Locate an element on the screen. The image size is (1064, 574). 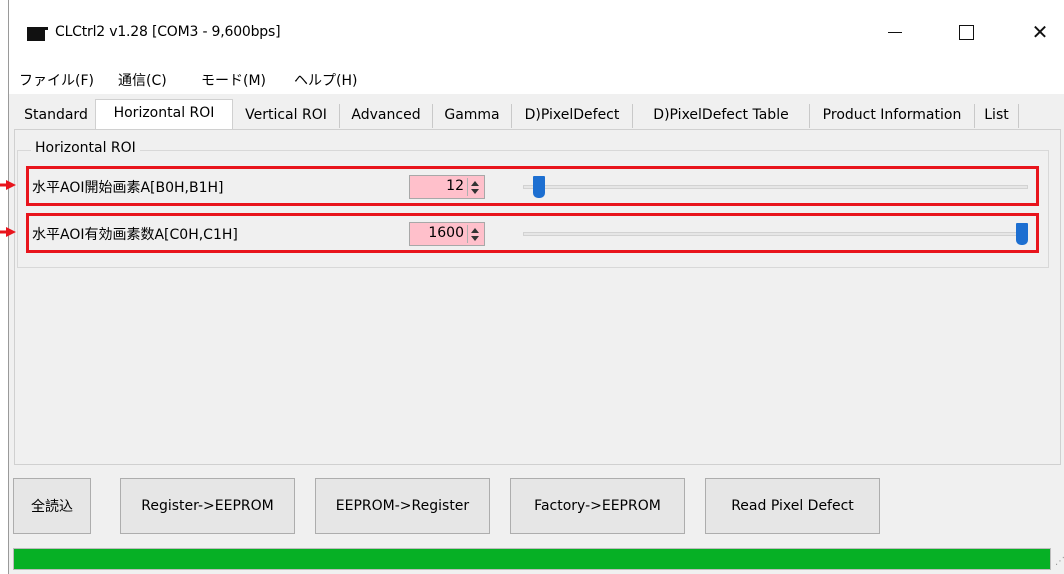
tab-list: List is located at coordinates (997, 116).